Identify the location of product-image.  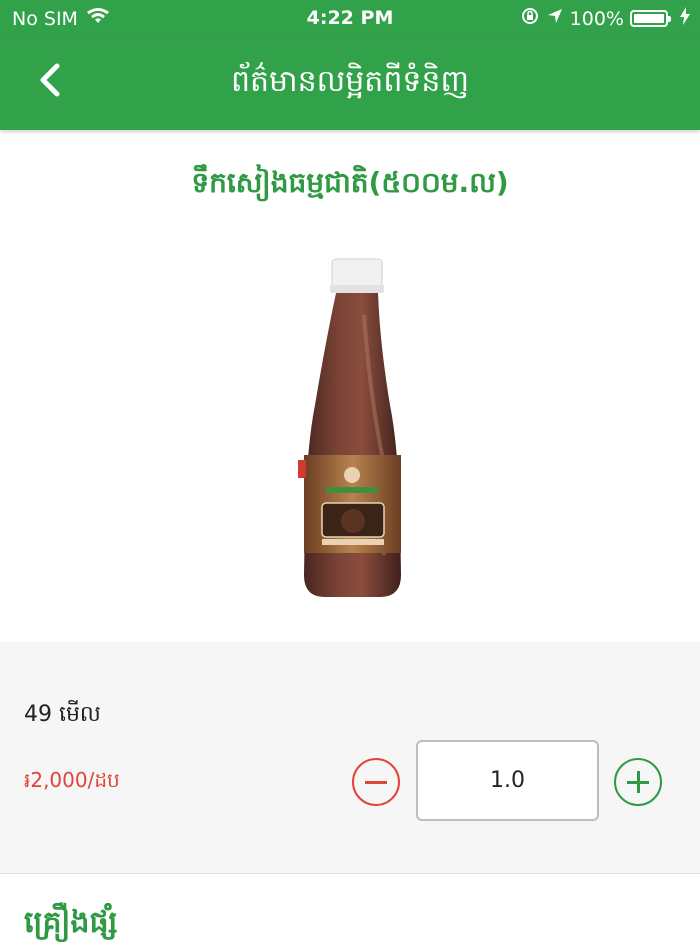
(352, 427).